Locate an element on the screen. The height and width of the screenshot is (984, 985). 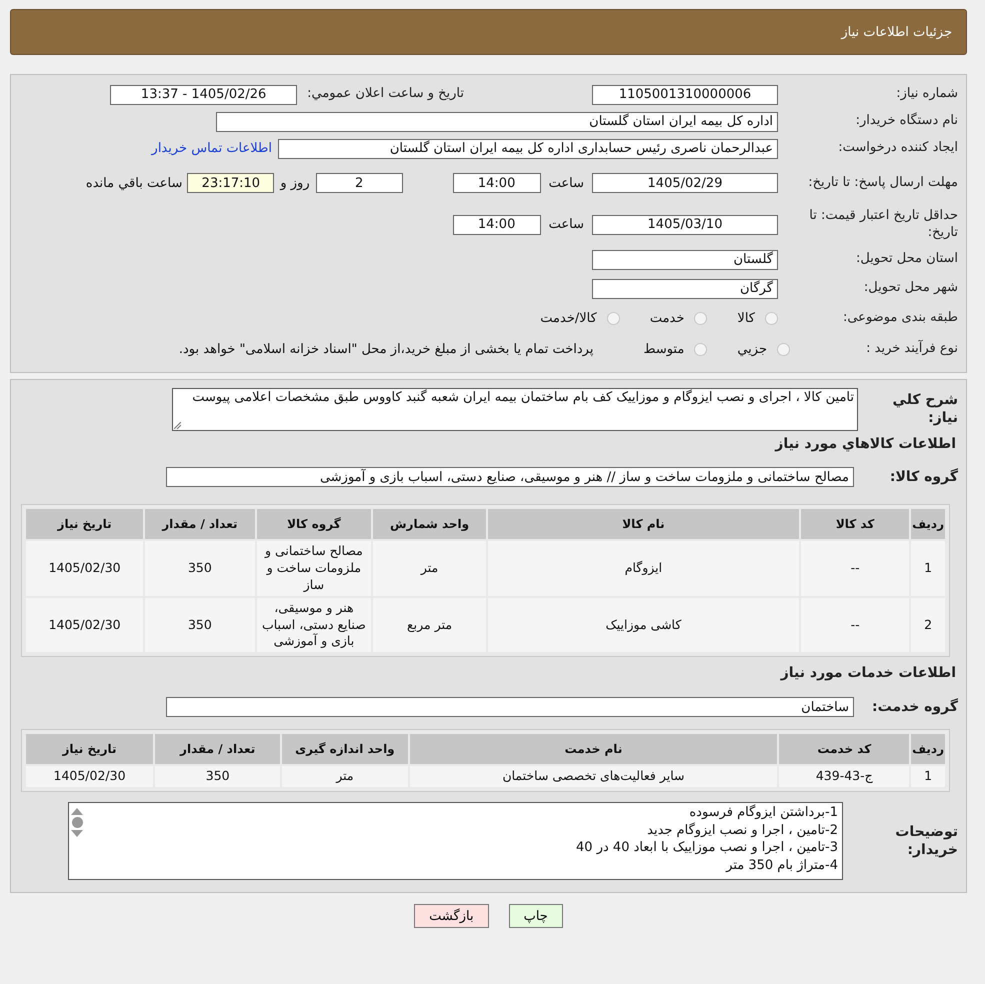
table-cell: مصالح ساختمانی و ملزومات ساخت و ساز is located at coordinates (314, 568).